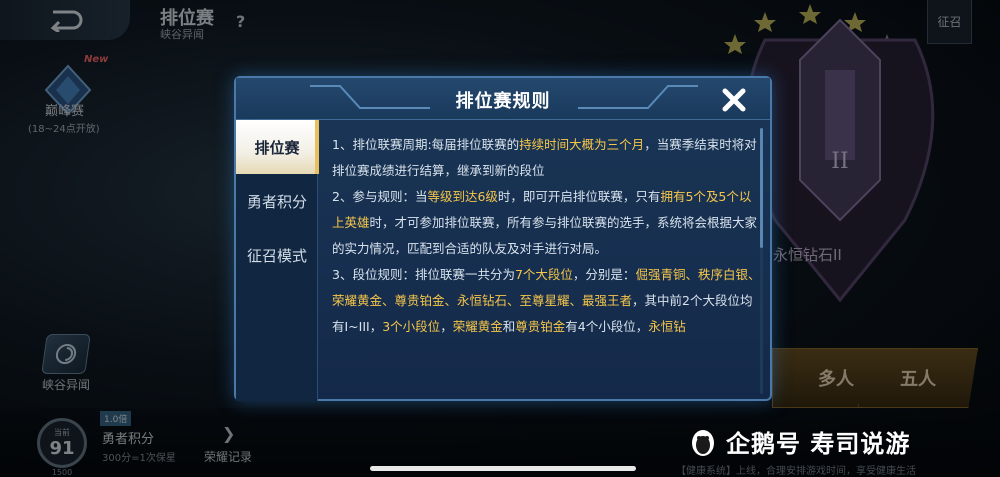 This screenshot has height=477, width=1000. What do you see at coordinates (667, 326) in the screenshot?
I see `rule-highlight: 永恒钻` at bounding box center [667, 326].